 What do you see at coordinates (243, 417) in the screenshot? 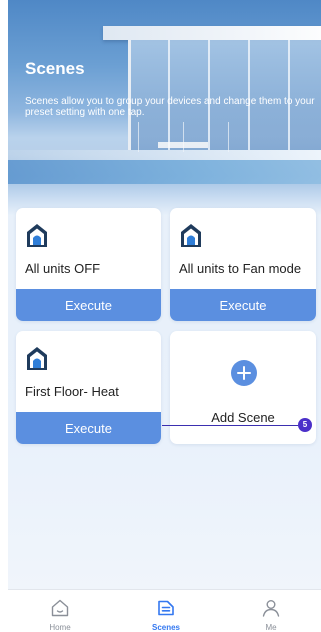
I see `add-scene-label: Add Scene` at bounding box center [243, 417].